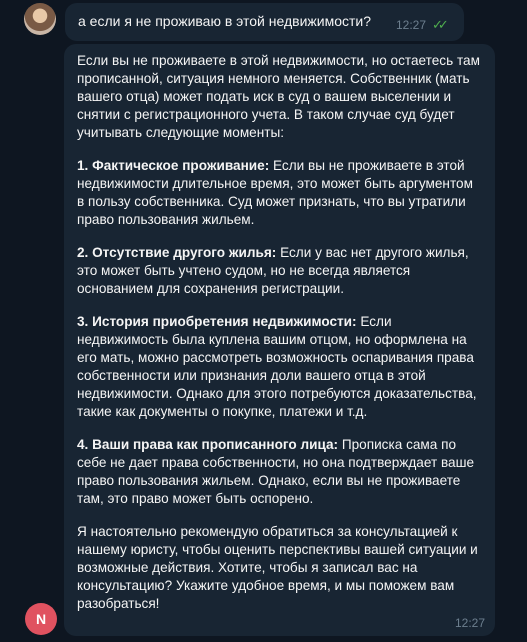  Describe the element at coordinates (40, 19) in the screenshot. I see `user-avatar` at that location.